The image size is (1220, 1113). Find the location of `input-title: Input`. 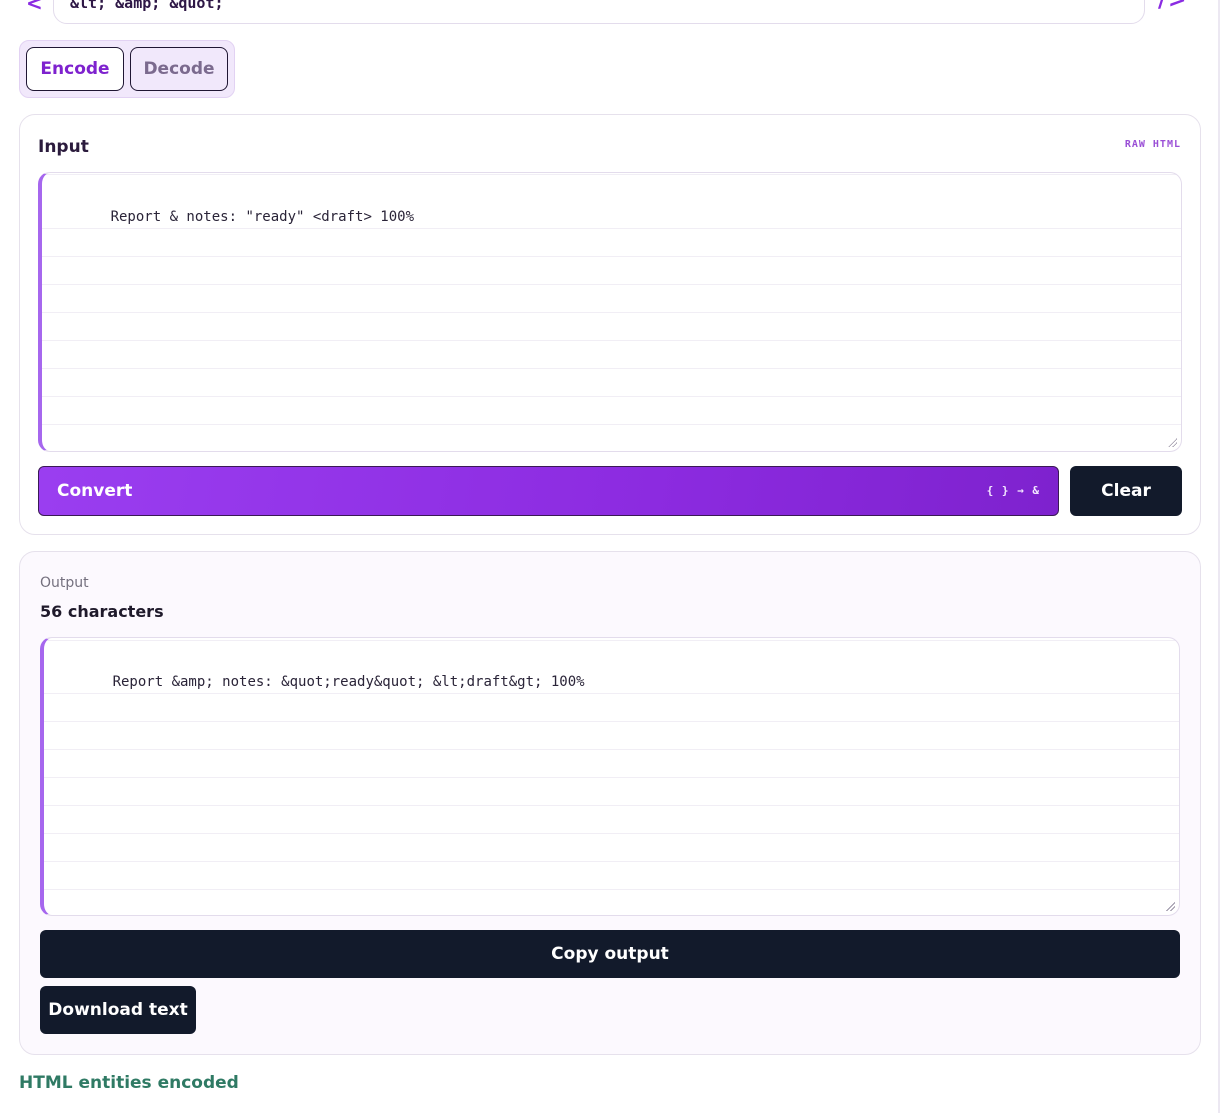

input-title: Input is located at coordinates (63, 147).